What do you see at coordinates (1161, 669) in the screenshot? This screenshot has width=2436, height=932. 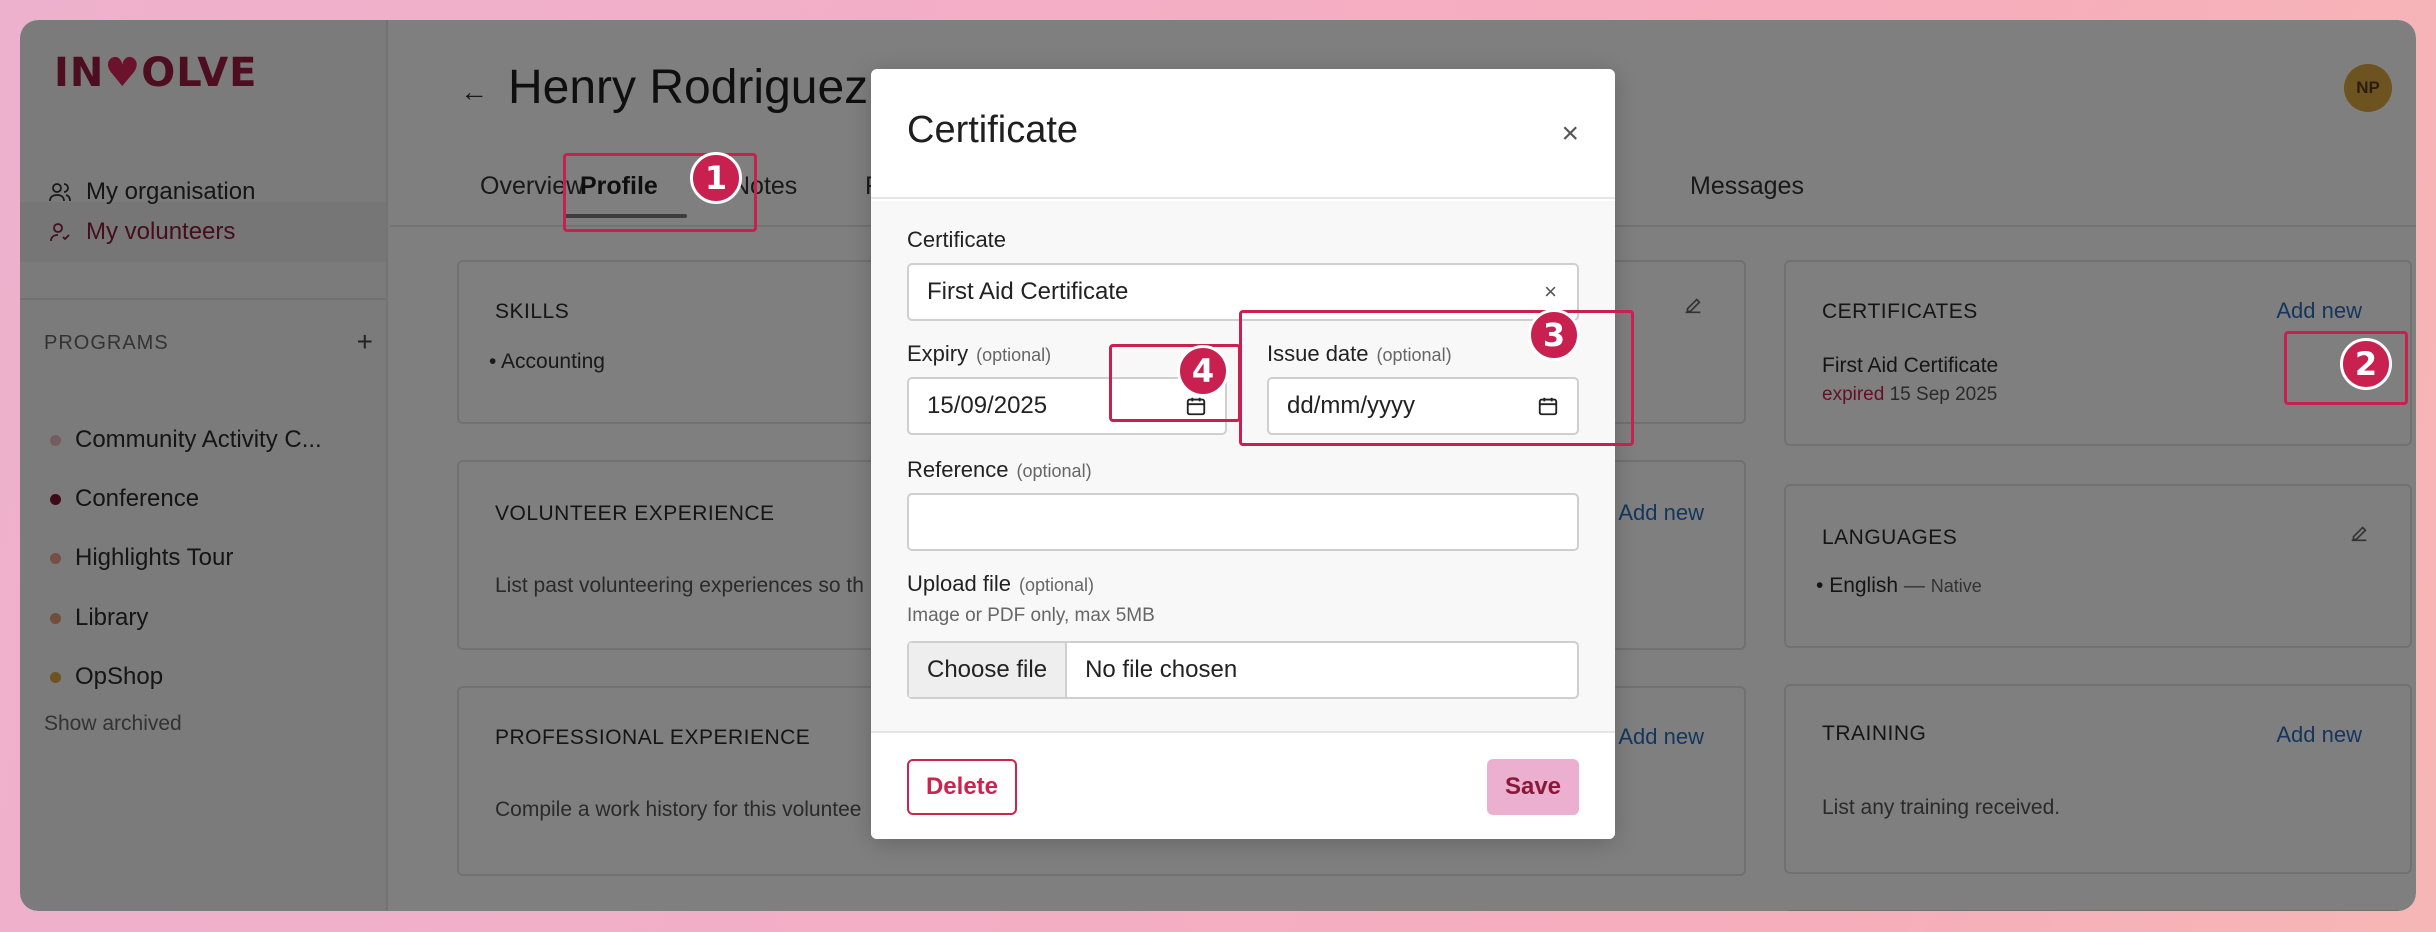 I see `file-name-text: No file chosen` at bounding box center [1161, 669].